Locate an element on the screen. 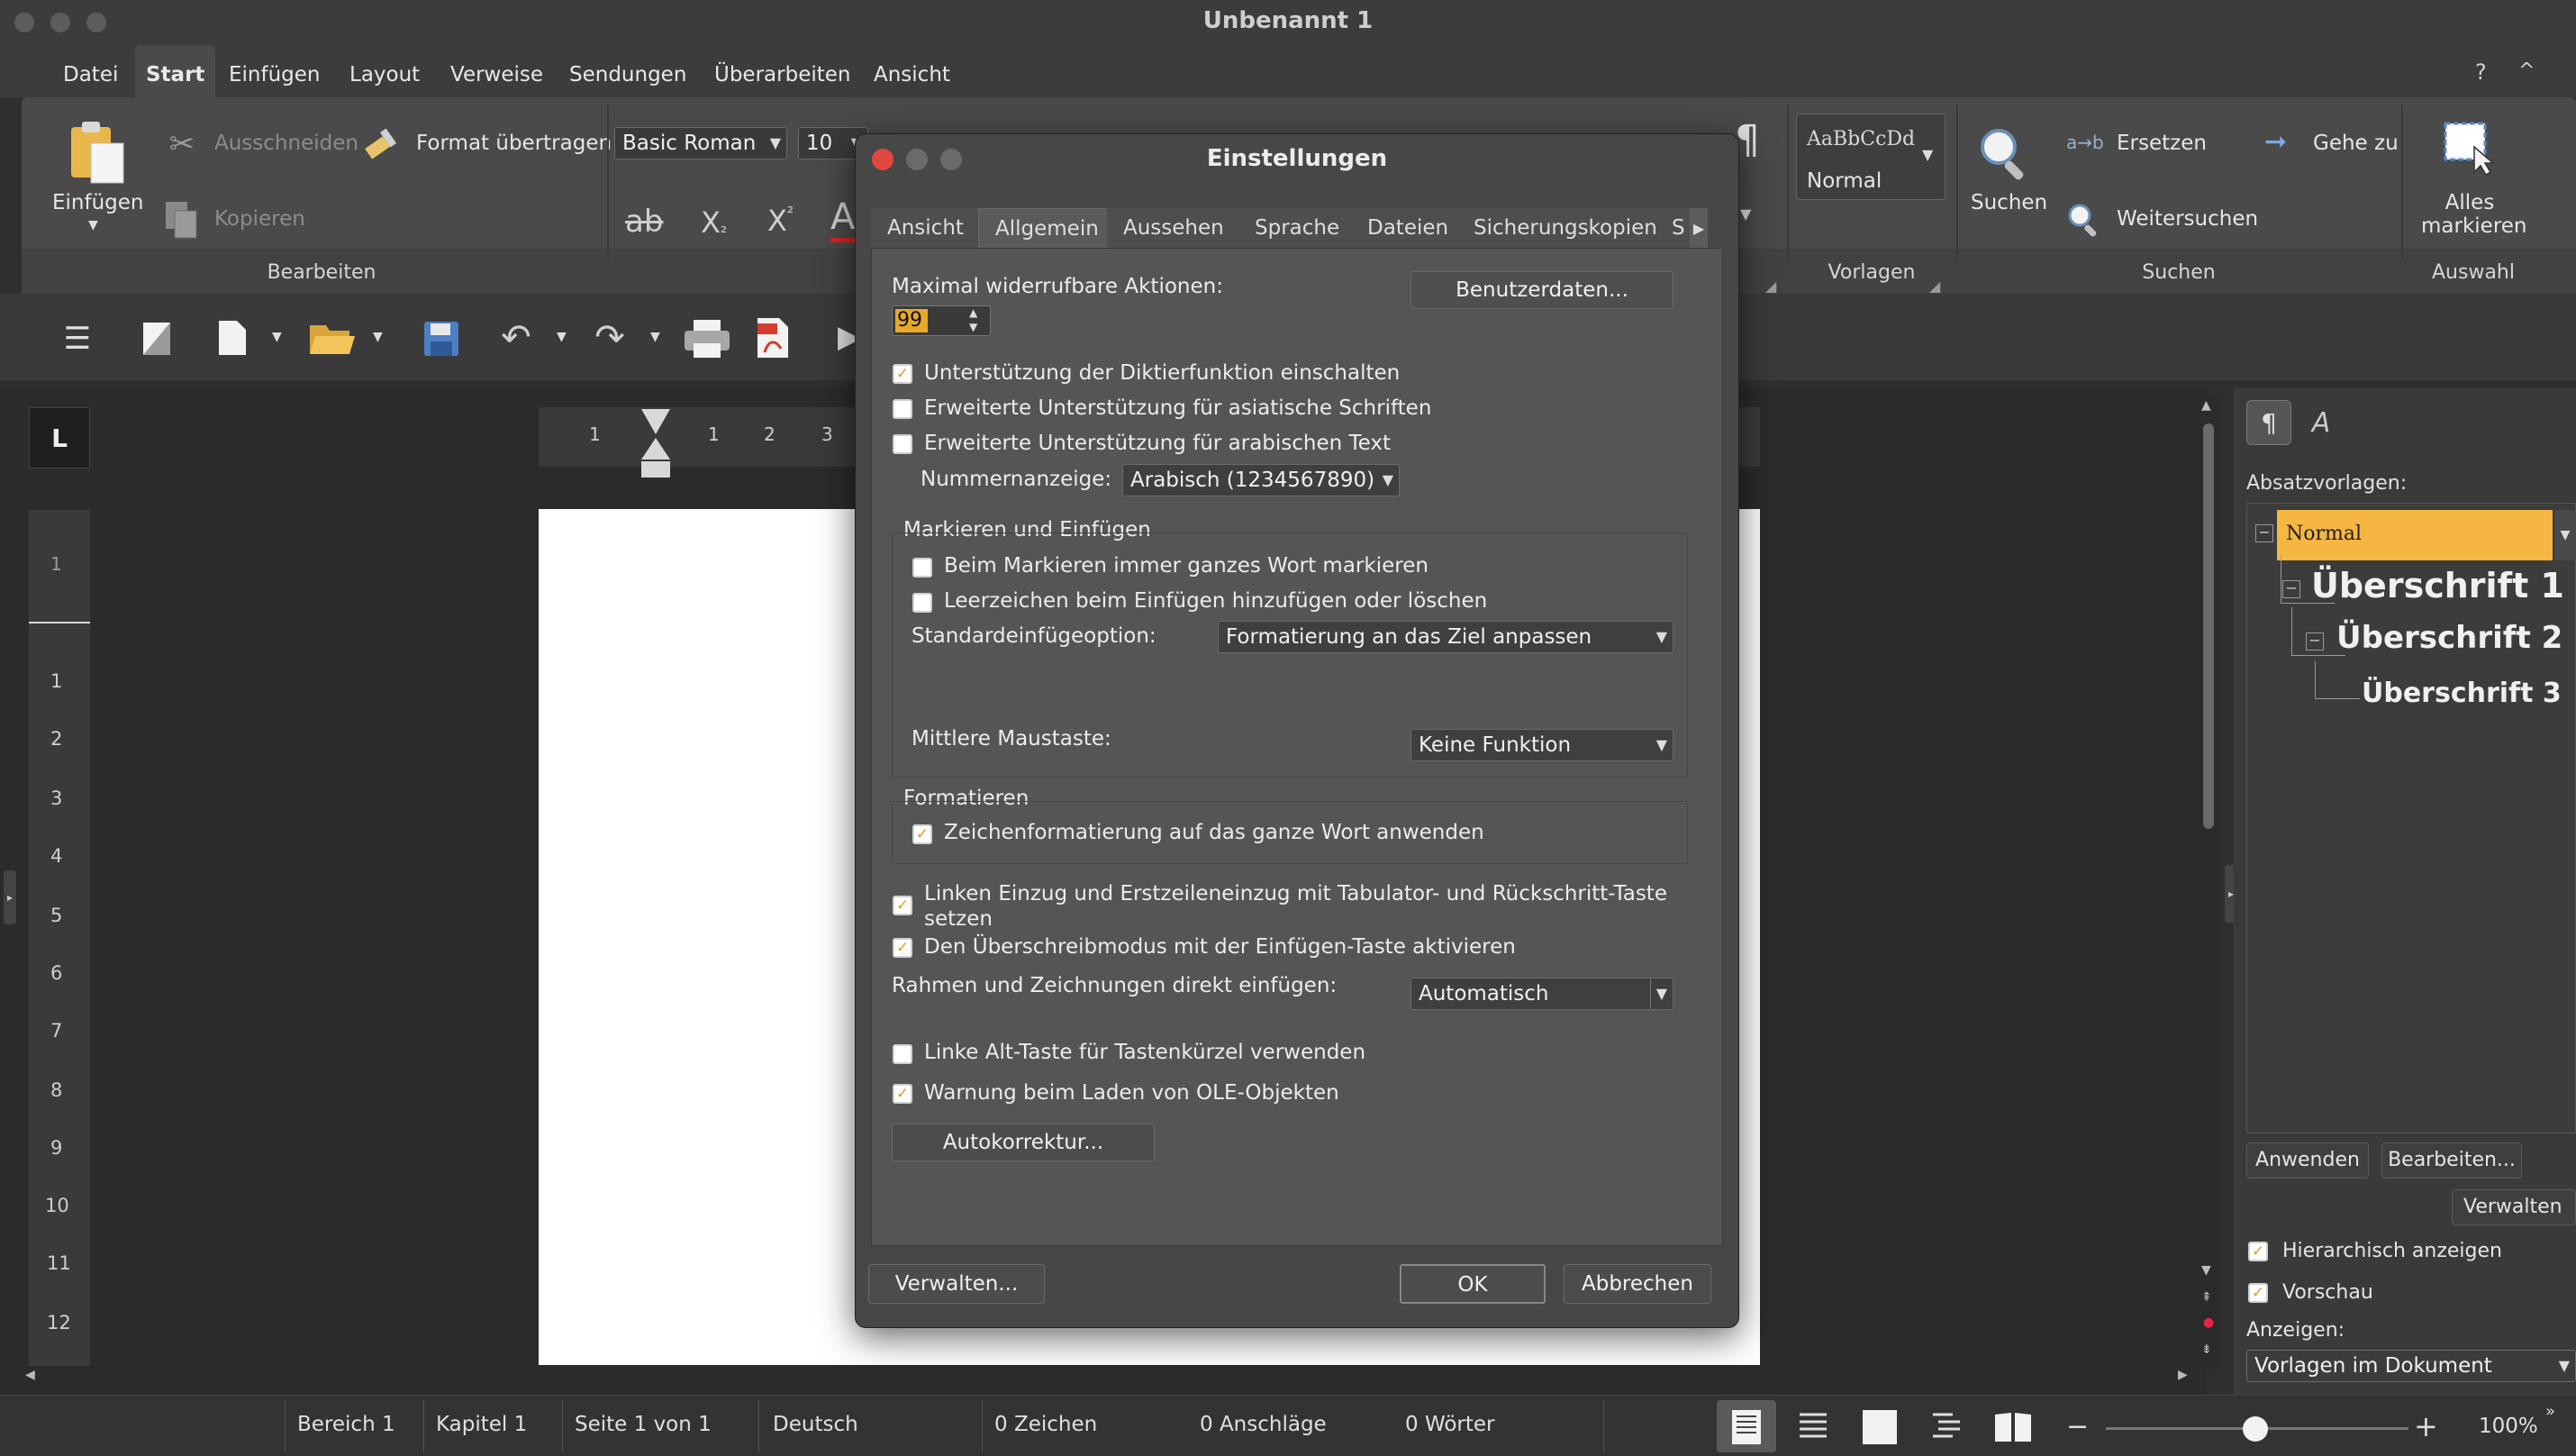 The image size is (2576, 1456). cut-label: Ausschneiden is located at coordinates (286, 143).